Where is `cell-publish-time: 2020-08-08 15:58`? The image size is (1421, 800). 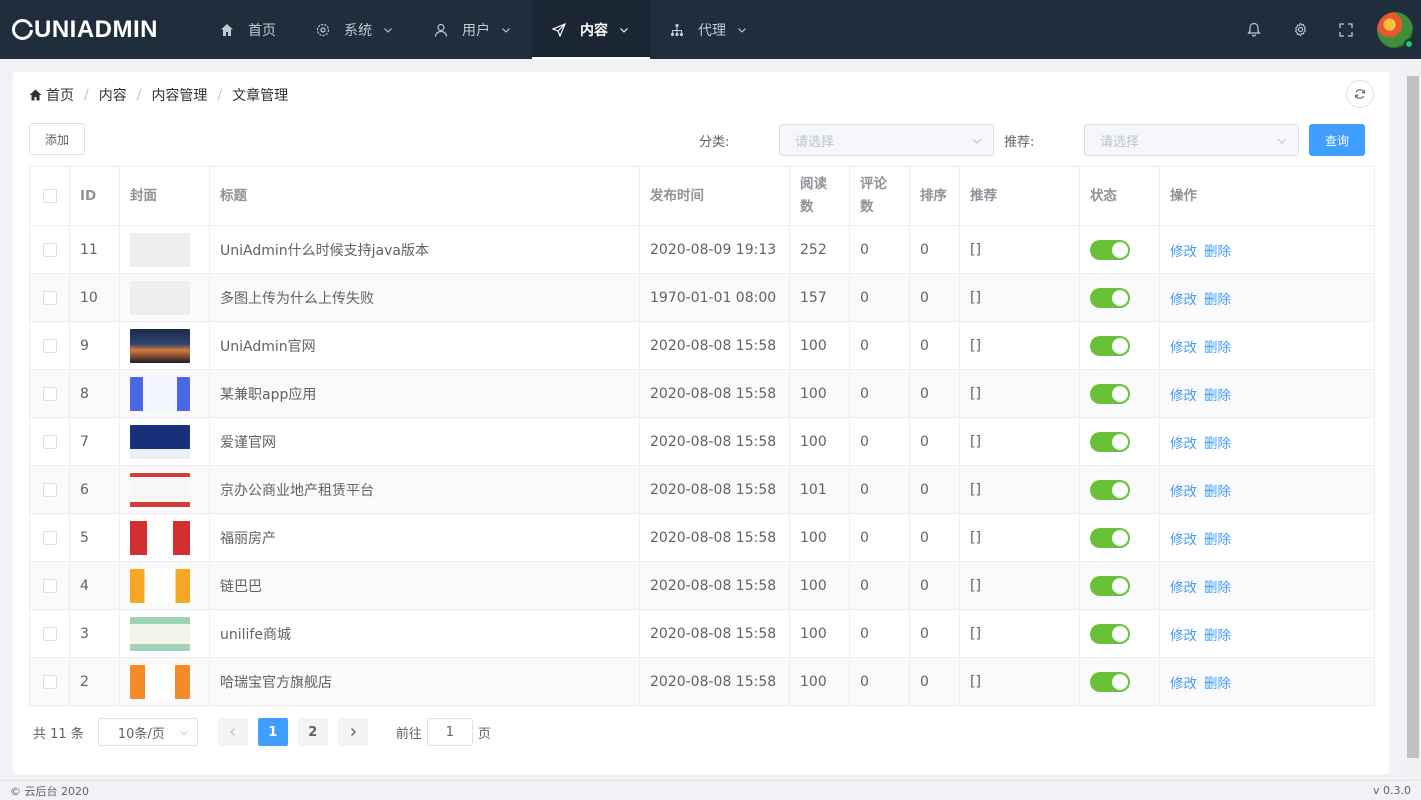
cell-publish-time: 2020-08-08 15:58 is located at coordinates (715, 633).